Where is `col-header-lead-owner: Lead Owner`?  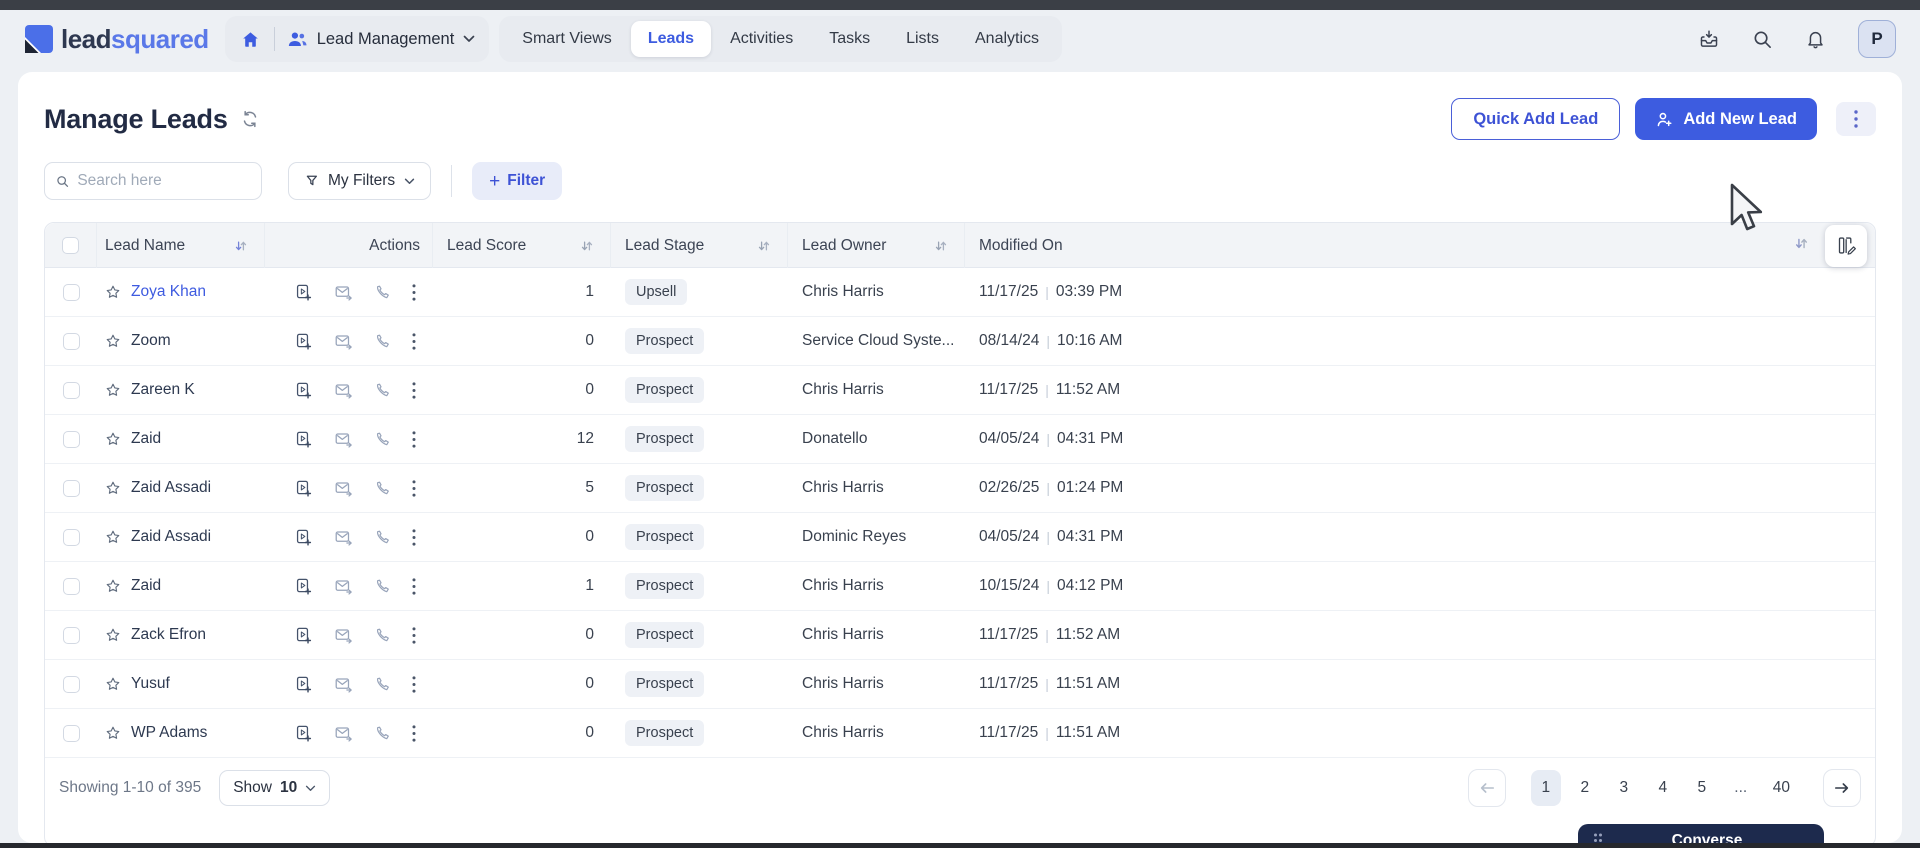
col-header-lead-owner: Lead Owner is located at coordinates (876, 245).